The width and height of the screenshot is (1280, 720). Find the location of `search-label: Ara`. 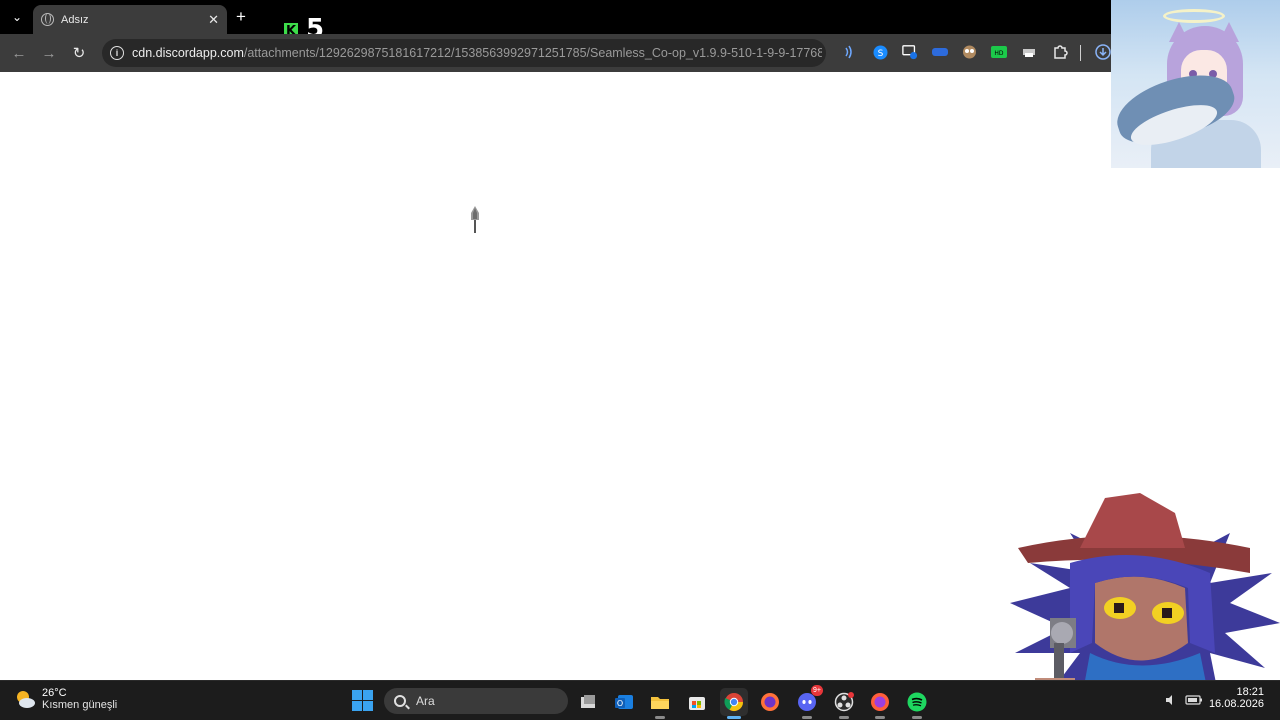

search-label: Ara is located at coordinates (425, 701).